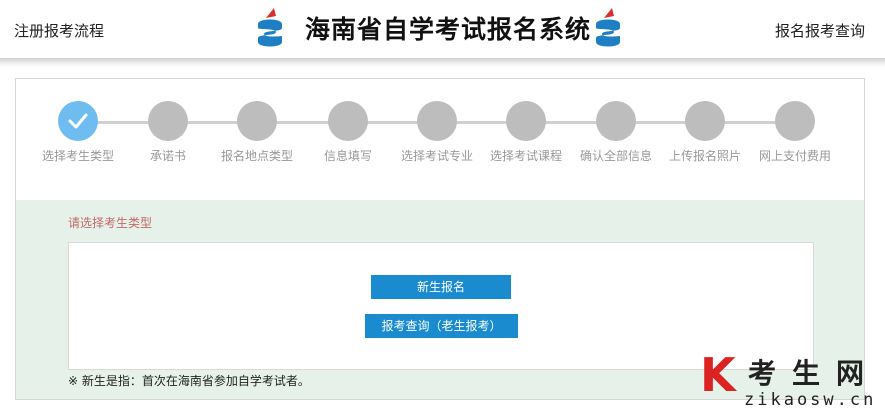 This screenshot has width=885, height=414. What do you see at coordinates (448, 29) in the screenshot?
I see `system-title: 海南省自学考试报名系统` at bounding box center [448, 29].